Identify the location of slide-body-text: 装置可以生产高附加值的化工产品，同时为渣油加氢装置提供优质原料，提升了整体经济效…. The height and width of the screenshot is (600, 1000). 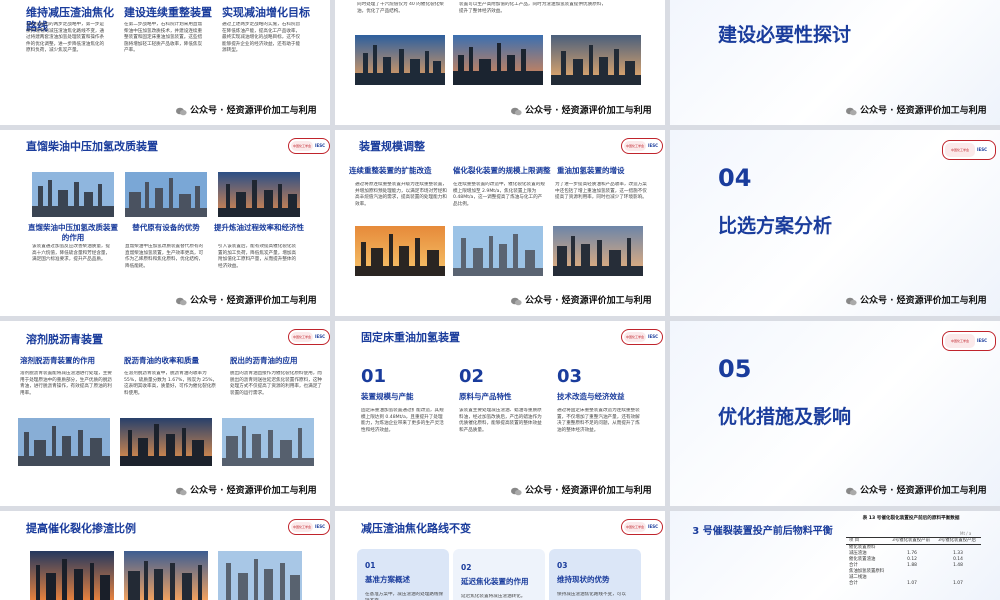
(533, 8).